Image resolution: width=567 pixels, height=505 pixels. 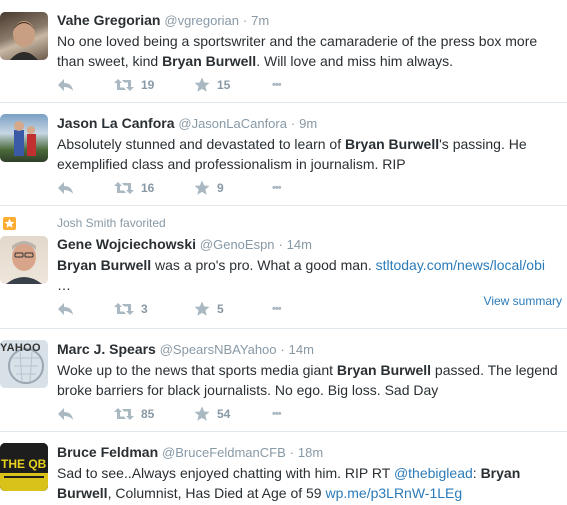 I want to click on avatar: THE QB, so click(x=24, y=467).